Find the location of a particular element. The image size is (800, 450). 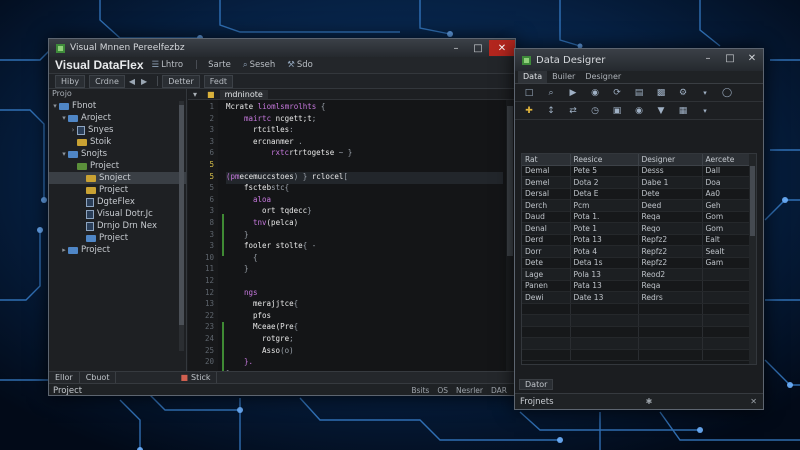

tab-stick: ■ Stick is located at coordinates (196, 377).